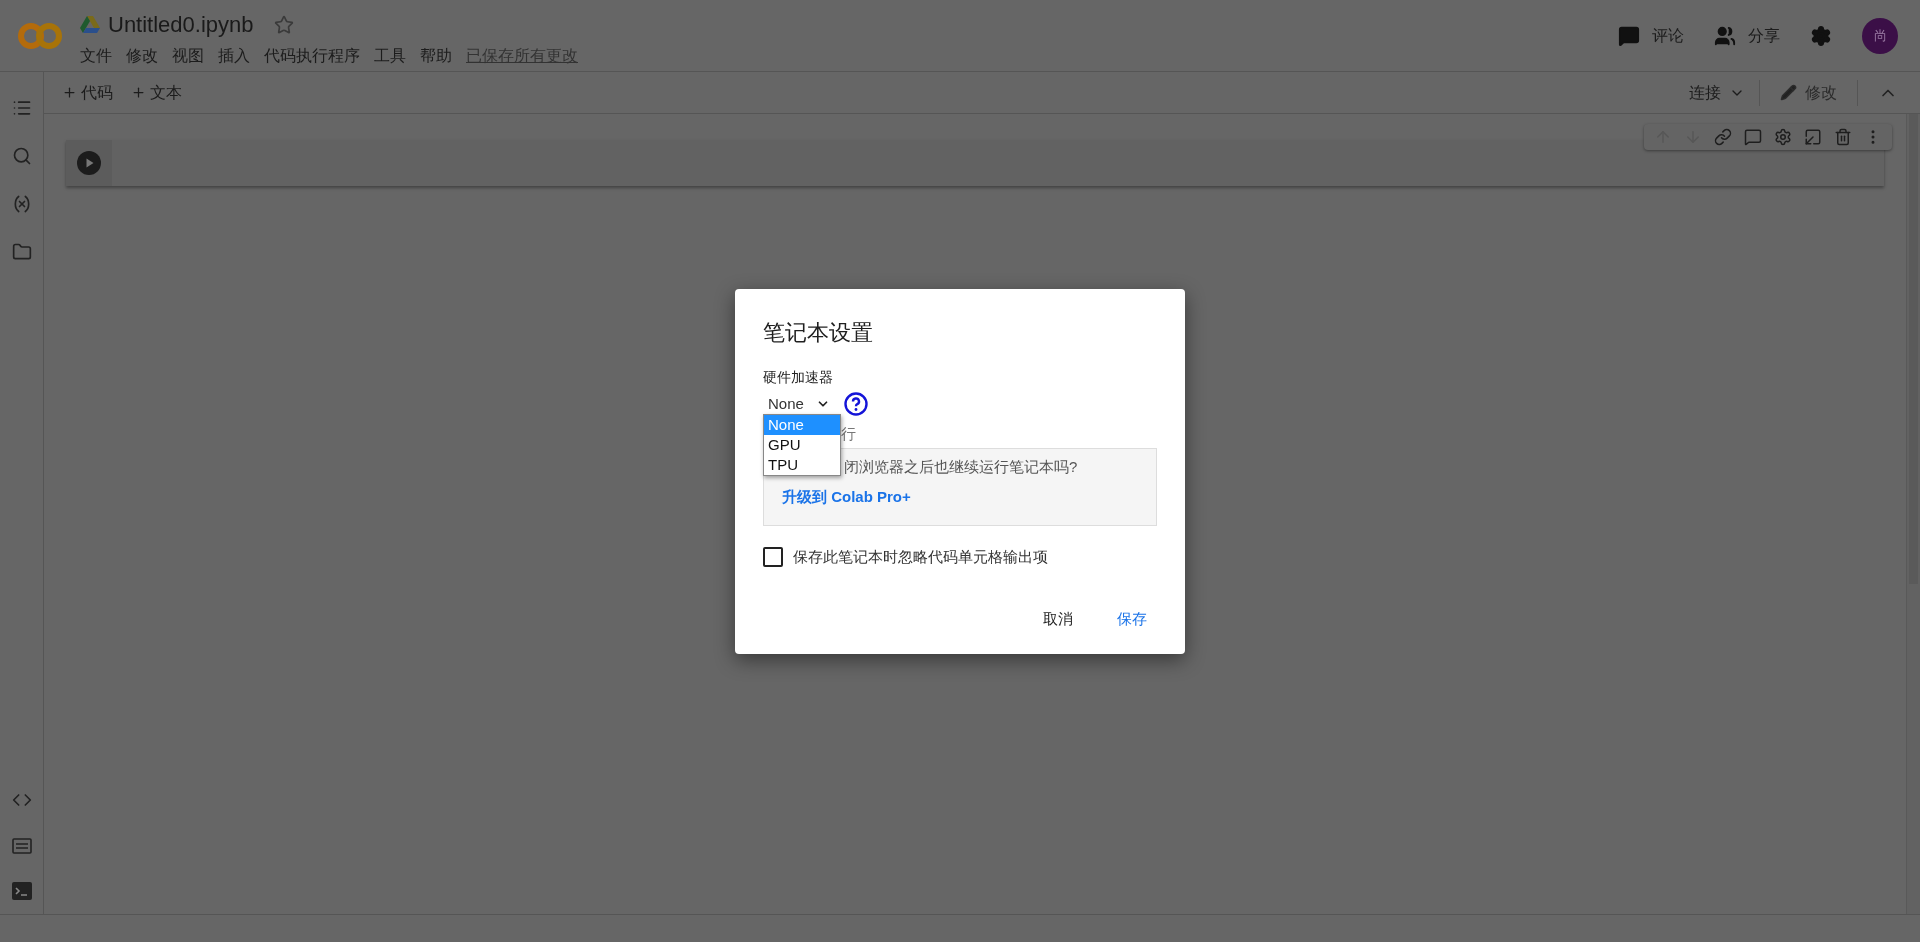 The image size is (1920, 942). What do you see at coordinates (96, 56) in the screenshot?
I see `menu-item: 文件` at bounding box center [96, 56].